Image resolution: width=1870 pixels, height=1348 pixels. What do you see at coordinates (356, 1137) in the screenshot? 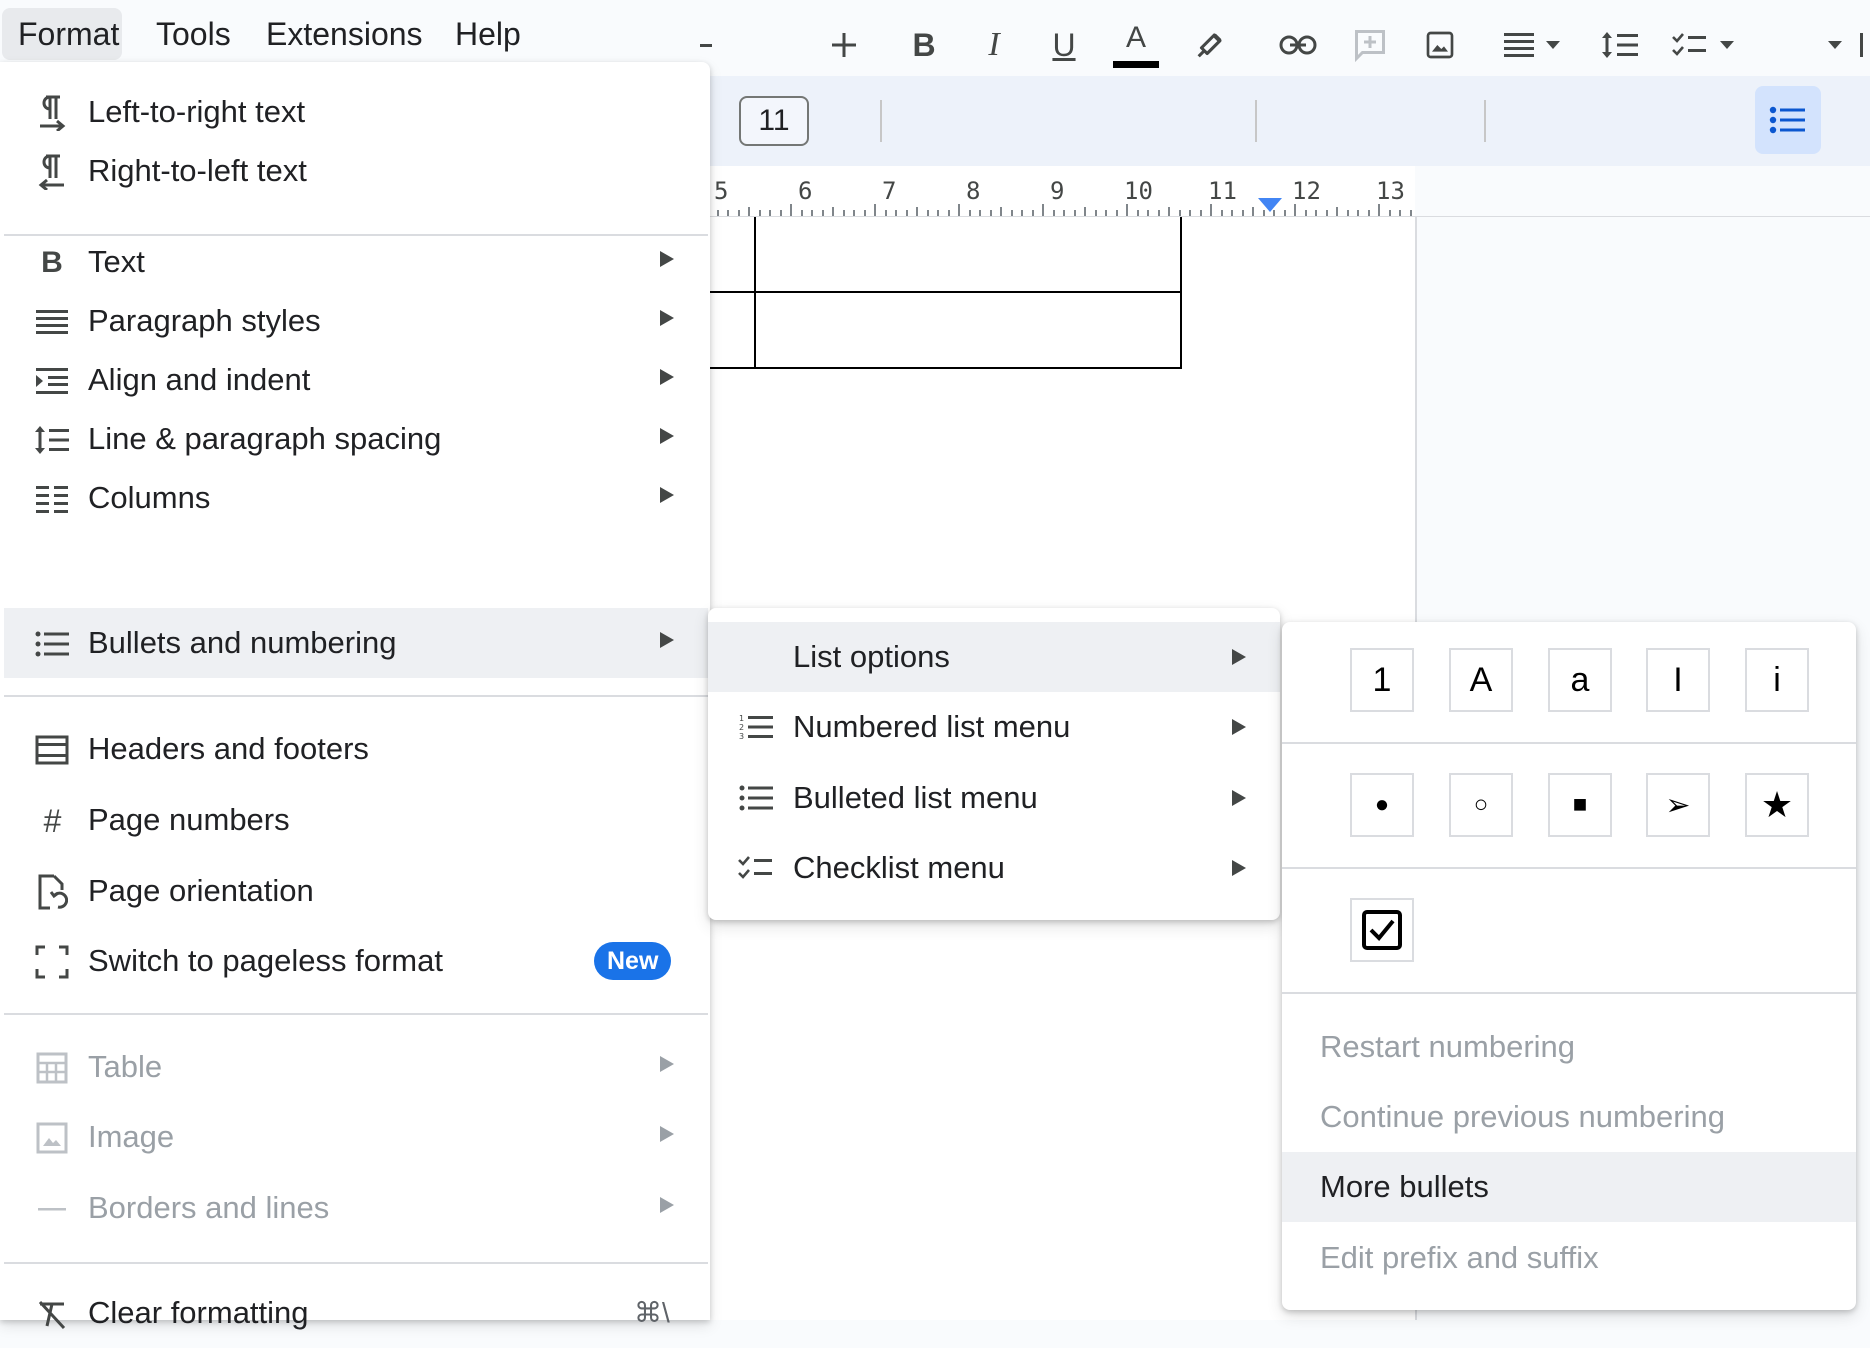
I see `menu-item-image: Image` at bounding box center [356, 1137].